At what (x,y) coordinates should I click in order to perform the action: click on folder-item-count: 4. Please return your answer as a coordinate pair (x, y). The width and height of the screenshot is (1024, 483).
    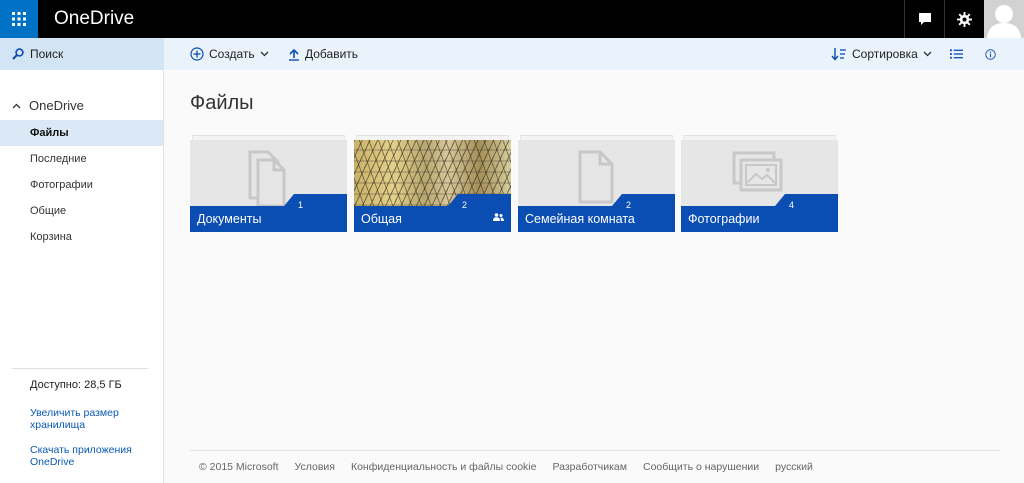
    Looking at the image, I should click on (792, 205).